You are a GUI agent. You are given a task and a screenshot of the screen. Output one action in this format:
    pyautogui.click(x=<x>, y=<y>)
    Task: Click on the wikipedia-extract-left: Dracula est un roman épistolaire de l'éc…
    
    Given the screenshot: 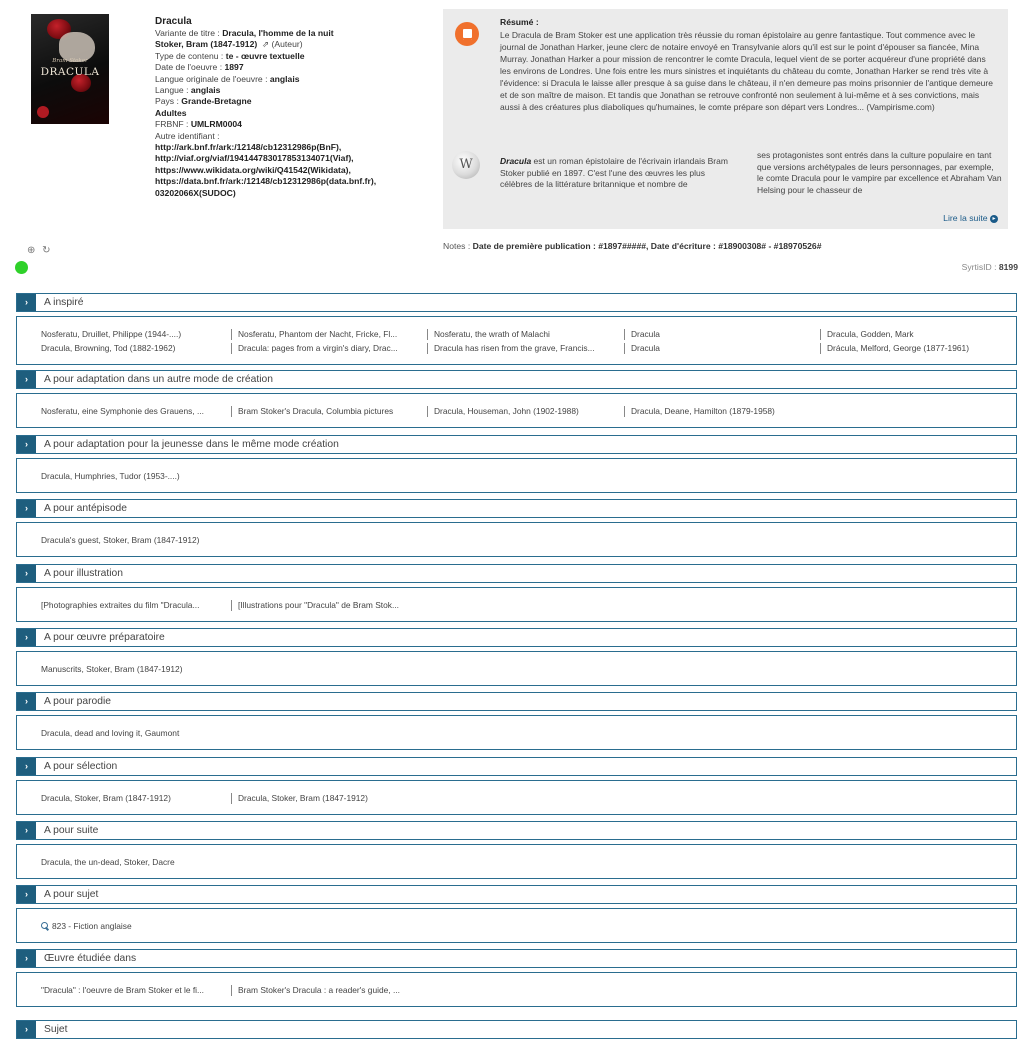 What is the action you would take?
    pyautogui.click(x=614, y=172)
    